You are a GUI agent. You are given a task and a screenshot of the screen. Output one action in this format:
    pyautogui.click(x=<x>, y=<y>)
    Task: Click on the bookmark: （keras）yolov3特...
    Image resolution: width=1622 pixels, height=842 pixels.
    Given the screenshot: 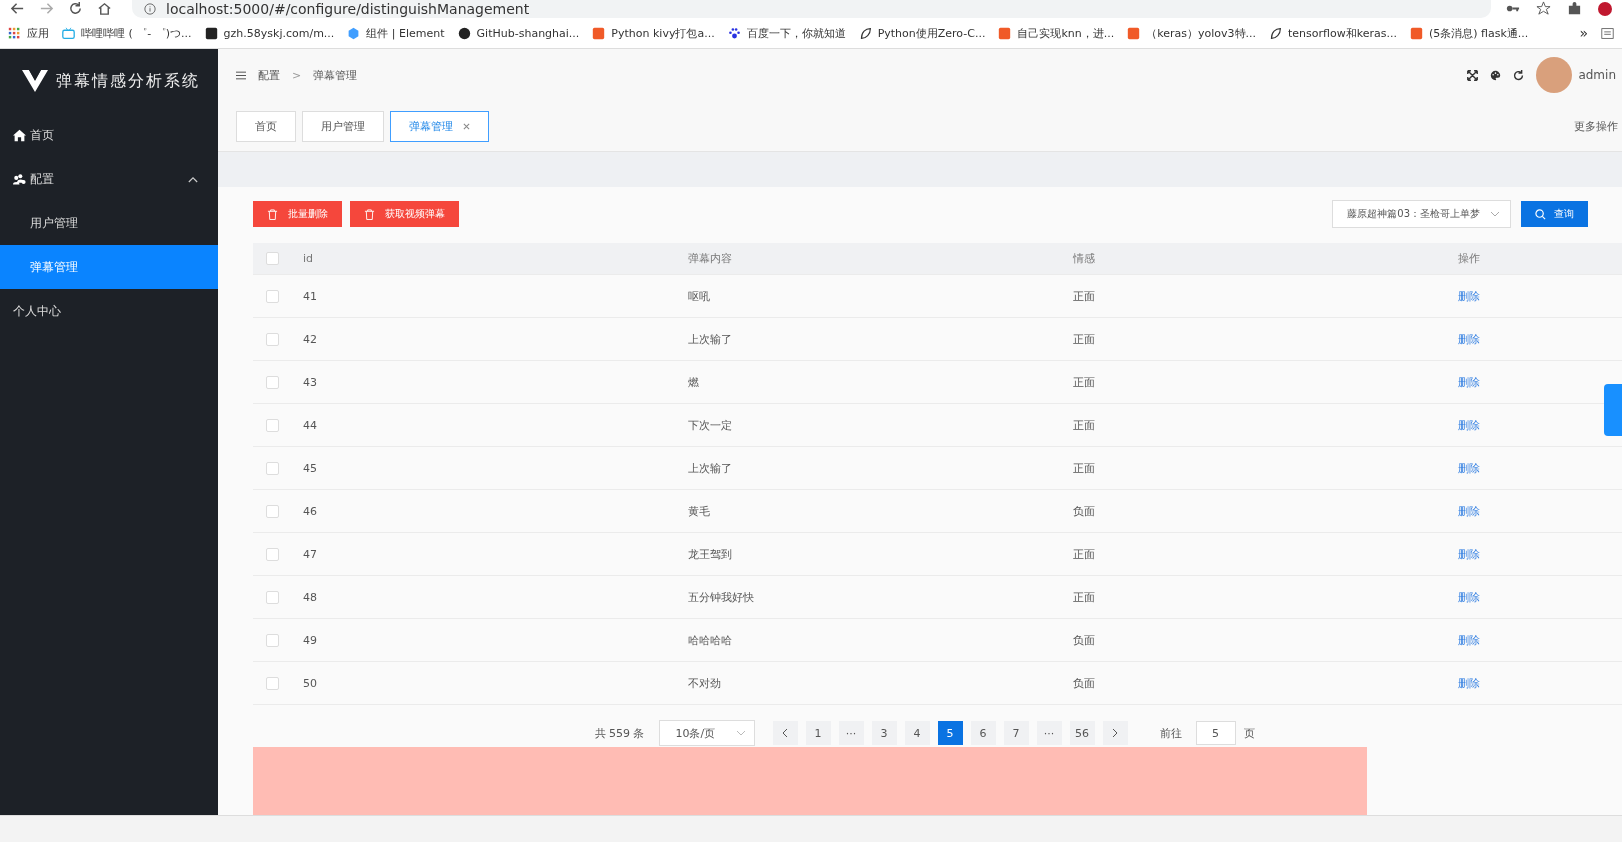 What is the action you would take?
    pyautogui.click(x=1192, y=33)
    